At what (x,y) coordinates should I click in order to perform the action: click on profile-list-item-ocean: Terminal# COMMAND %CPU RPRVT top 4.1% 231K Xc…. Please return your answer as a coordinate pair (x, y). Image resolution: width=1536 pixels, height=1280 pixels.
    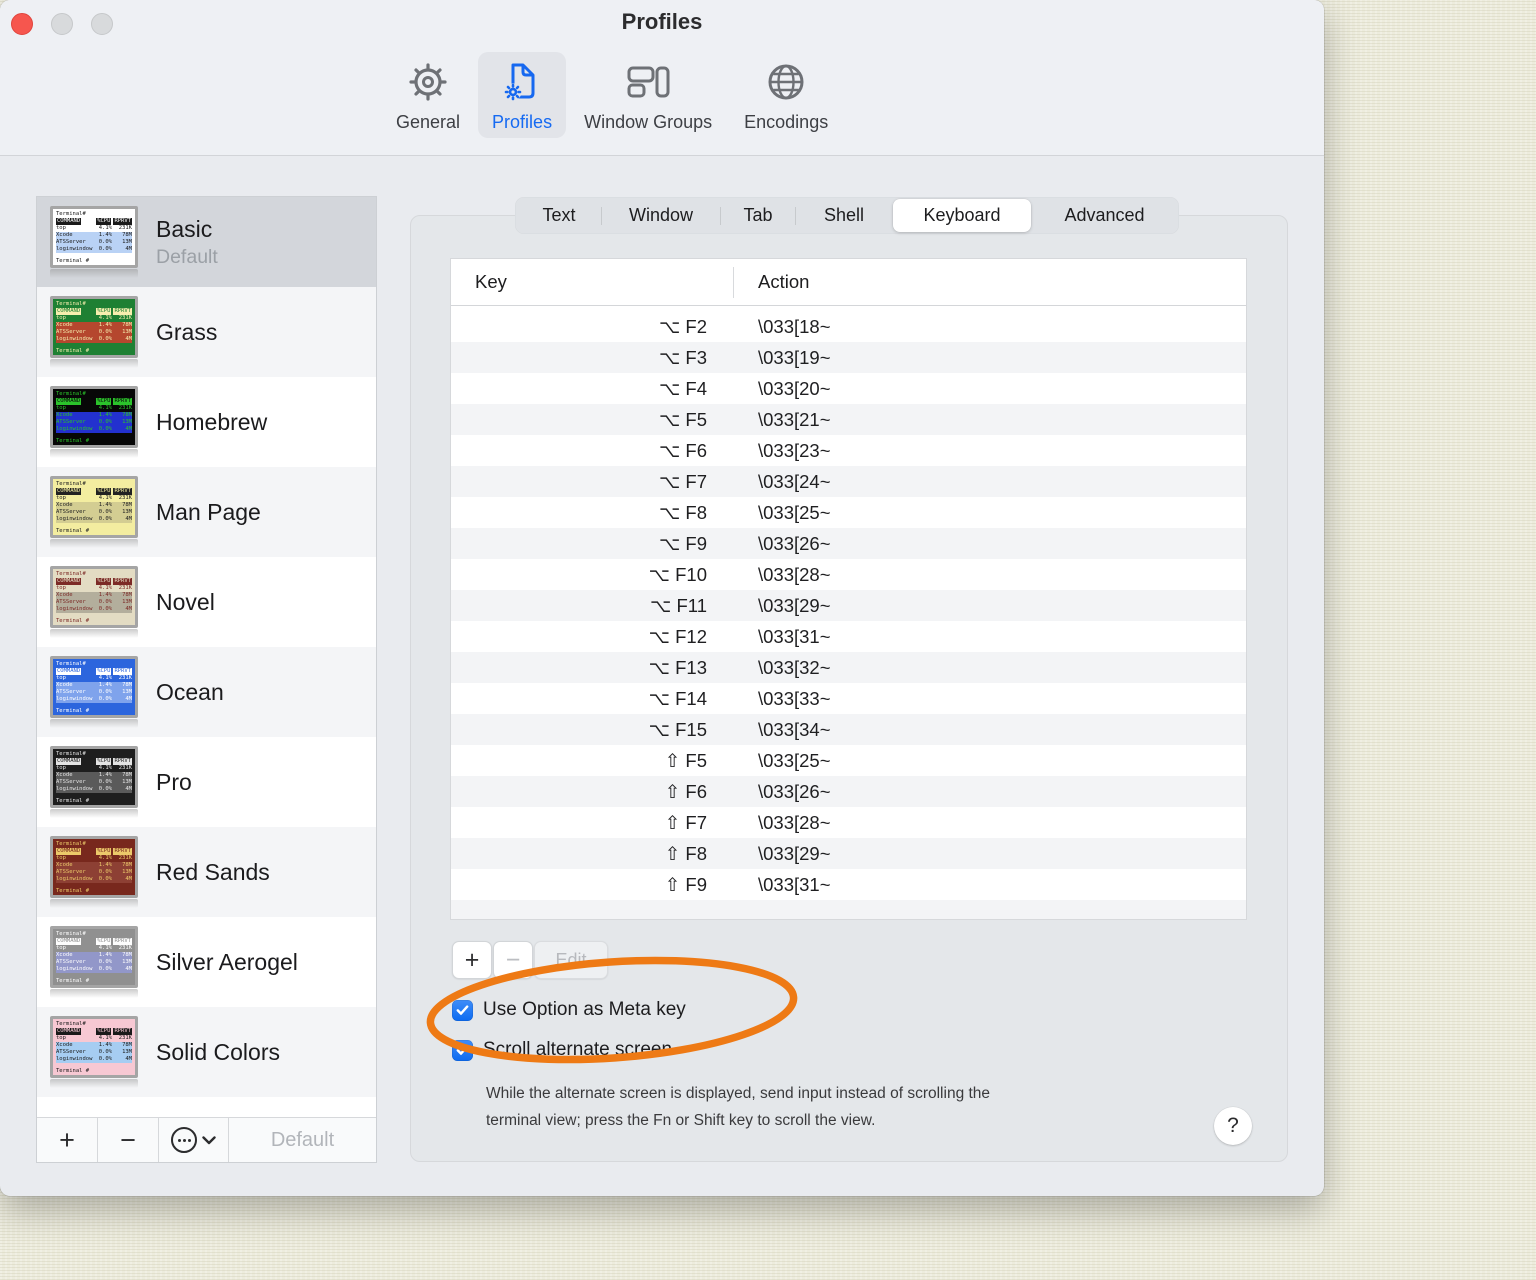
    Looking at the image, I should click on (206, 692).